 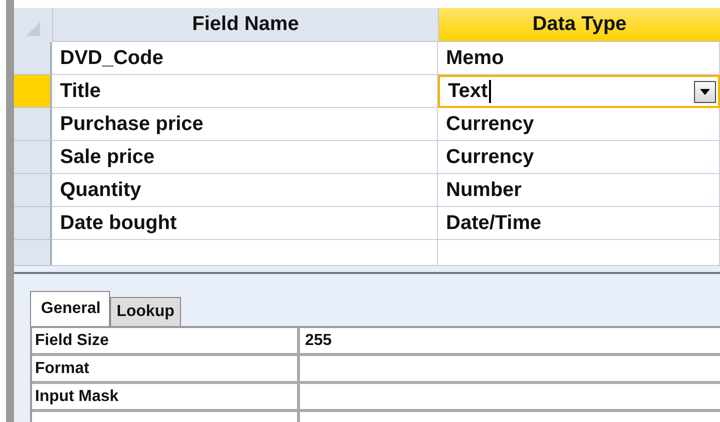 What do you see at coordinates (166, 368) in the screenshot?
I see `property-name: Format` at bounding box center [166, 368].